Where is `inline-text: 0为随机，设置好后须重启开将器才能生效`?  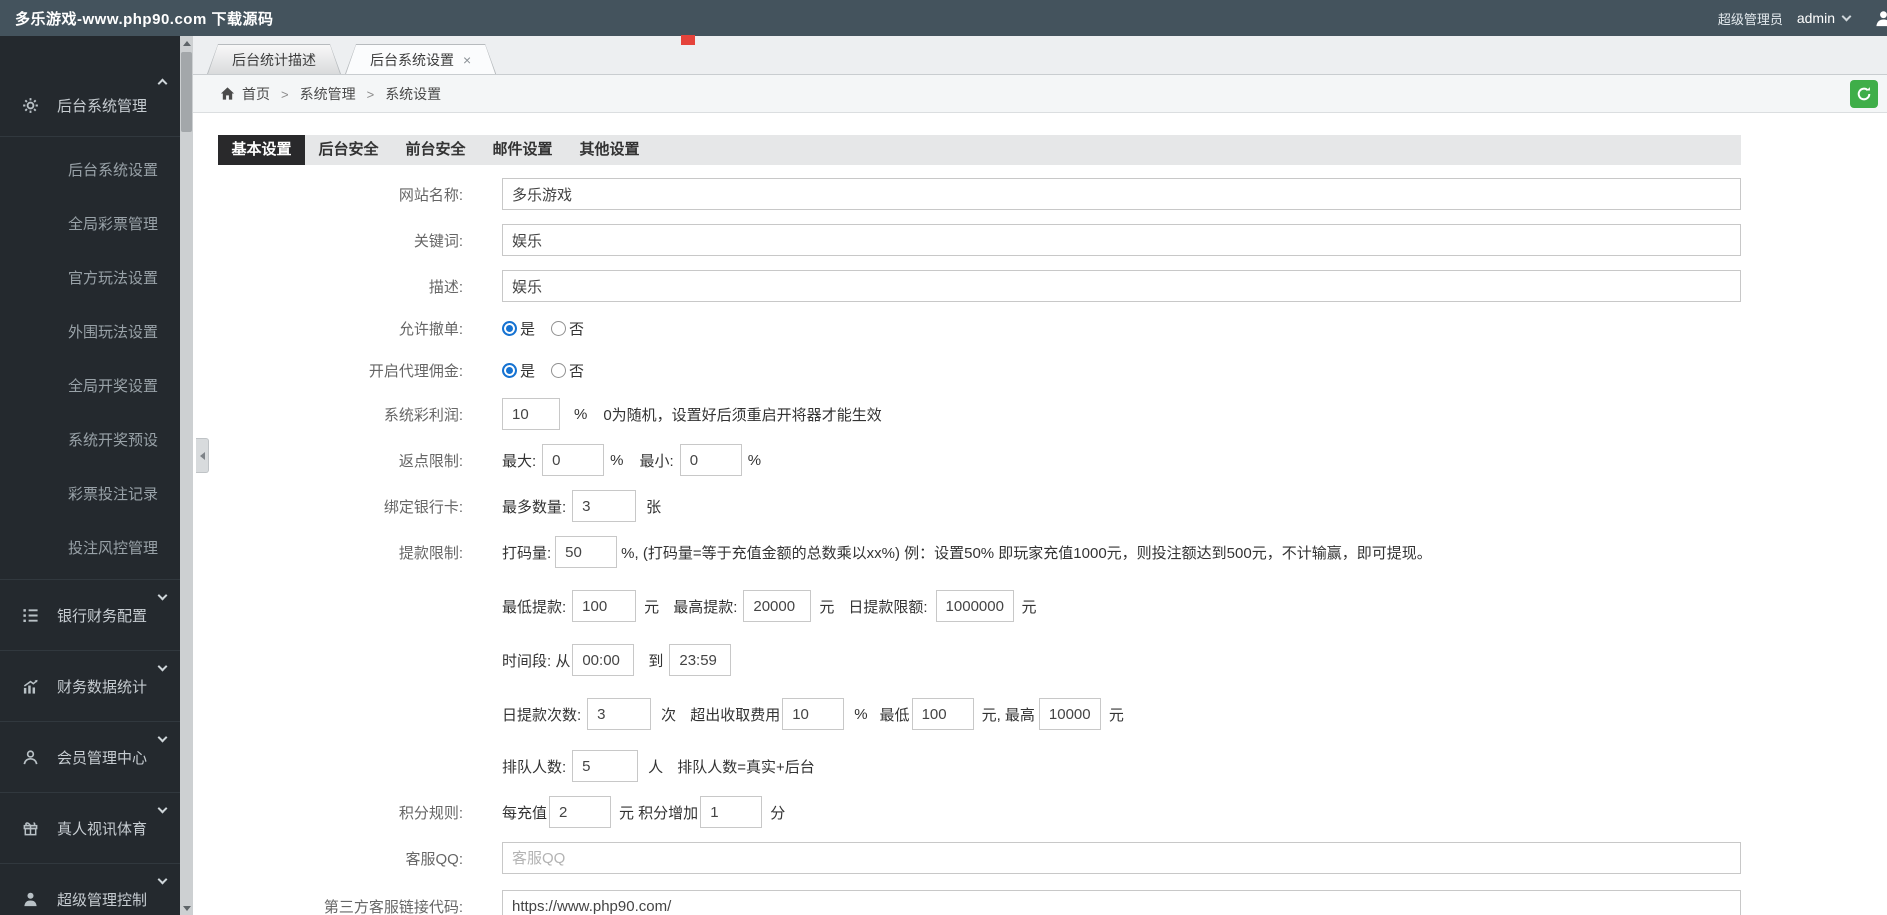 inline-text: 0为随机，设置好后须重启开将器才能生效 is located at coordinates (742, 415).